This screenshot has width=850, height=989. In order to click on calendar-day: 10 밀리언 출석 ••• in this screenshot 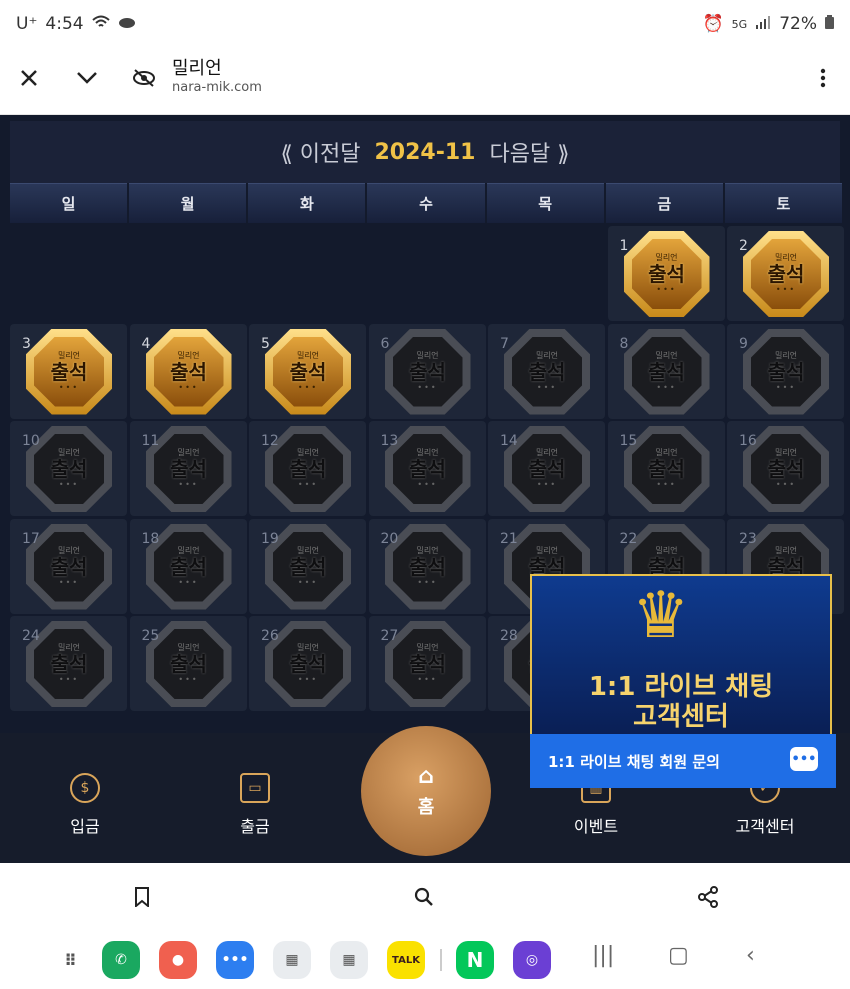, I will do `click(68, 468)`.